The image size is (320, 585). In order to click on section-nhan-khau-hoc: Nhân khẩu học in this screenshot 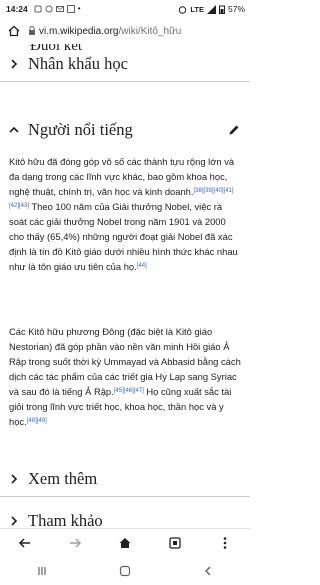, I will do `click(125, 64)`.